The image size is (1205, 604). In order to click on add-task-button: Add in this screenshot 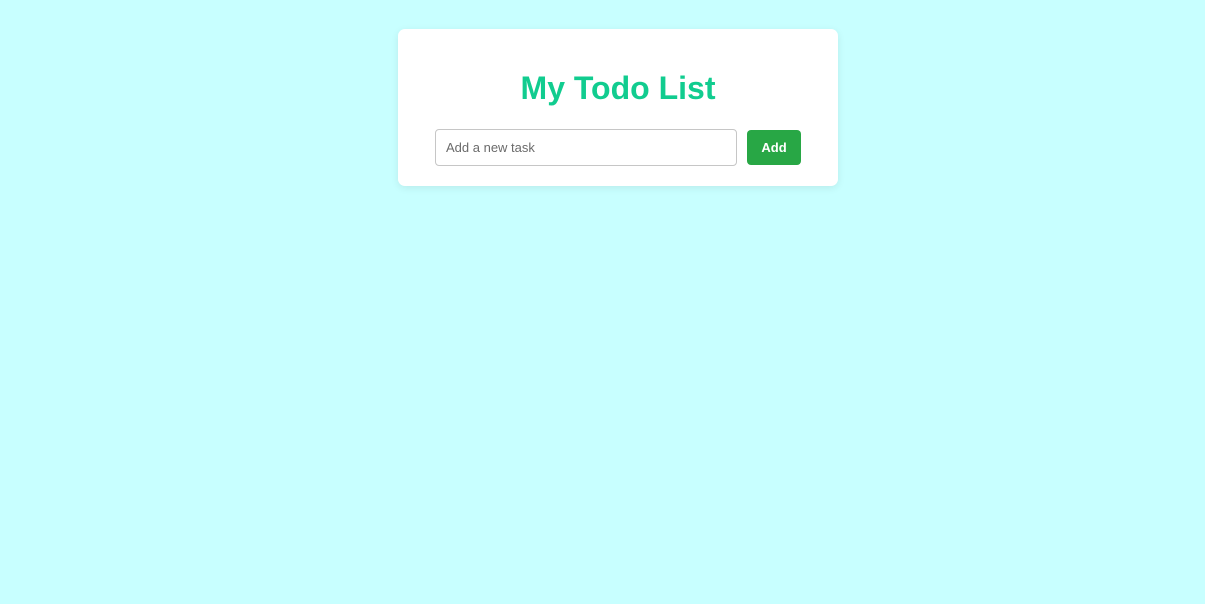, I will do `click(774, 147)`.